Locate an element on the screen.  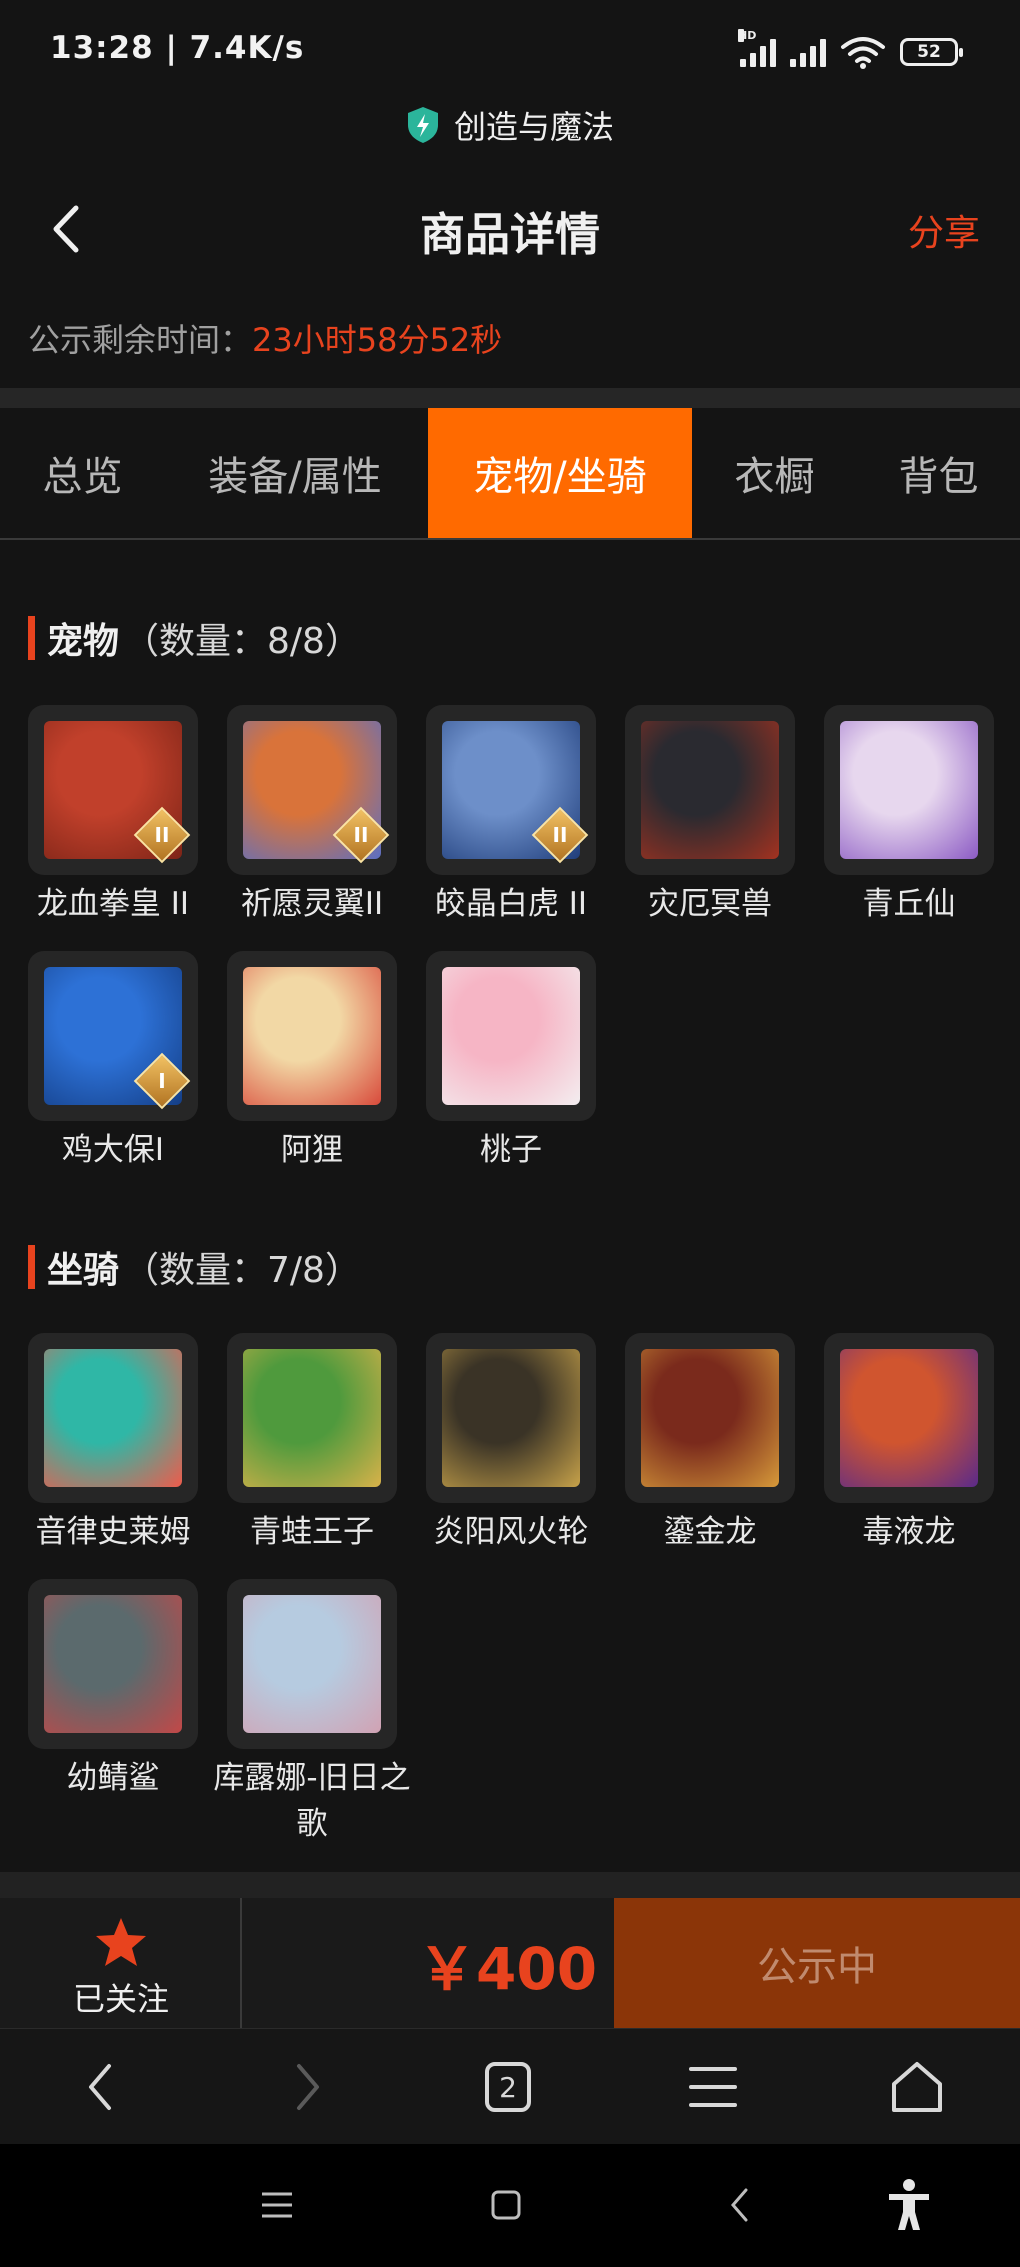
mount-item: 毒液龙 is located at coordinates (909, 1444).